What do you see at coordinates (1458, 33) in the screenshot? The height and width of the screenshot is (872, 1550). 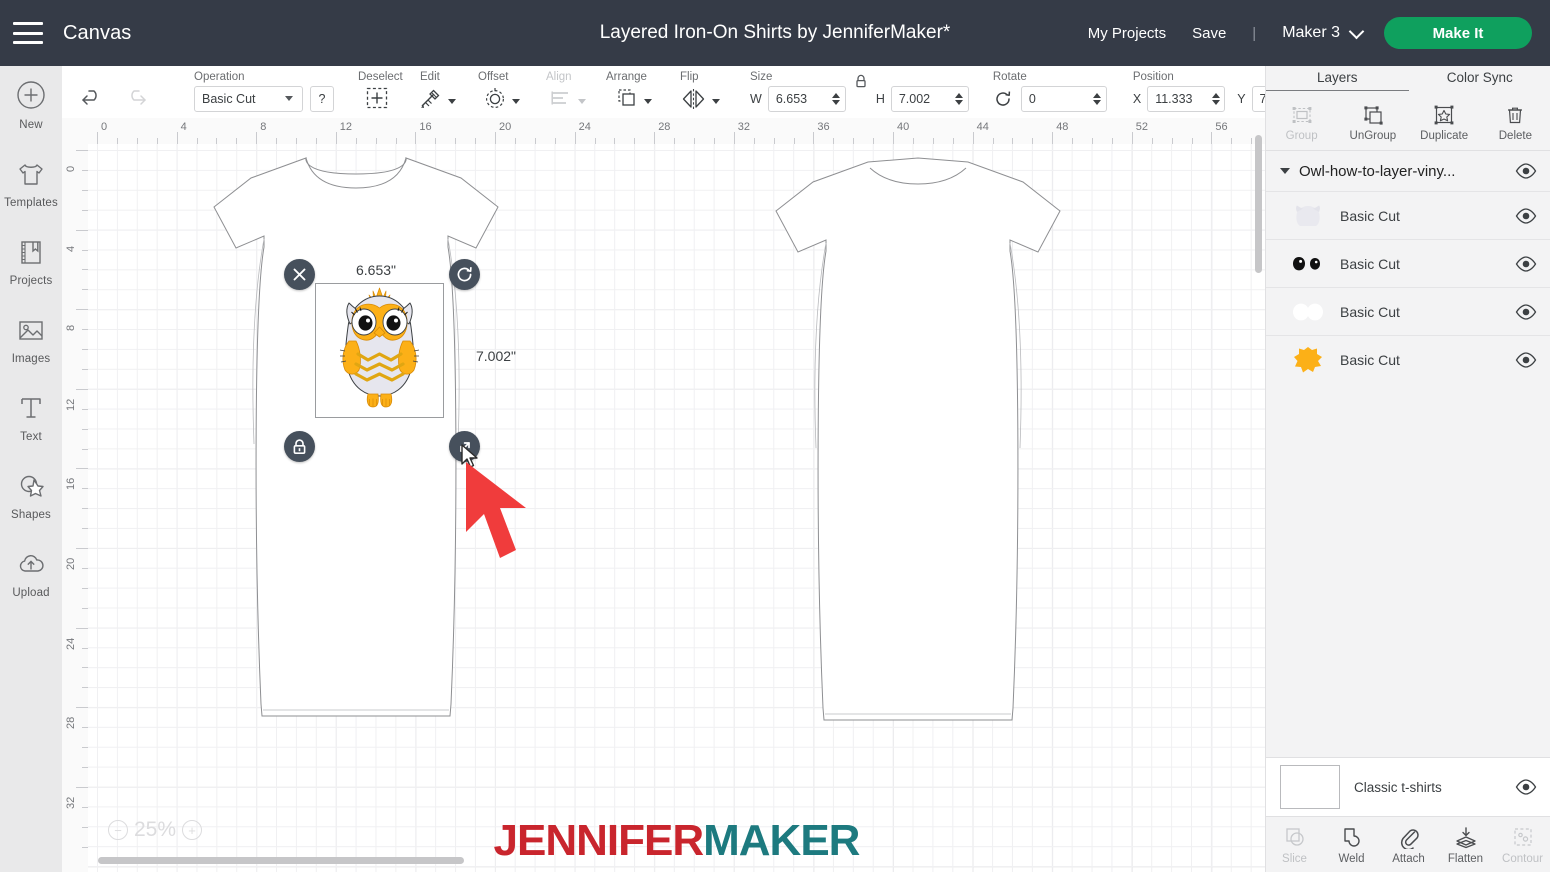 I see `make-it-button: Make It` at bounding box center [1458, 33].